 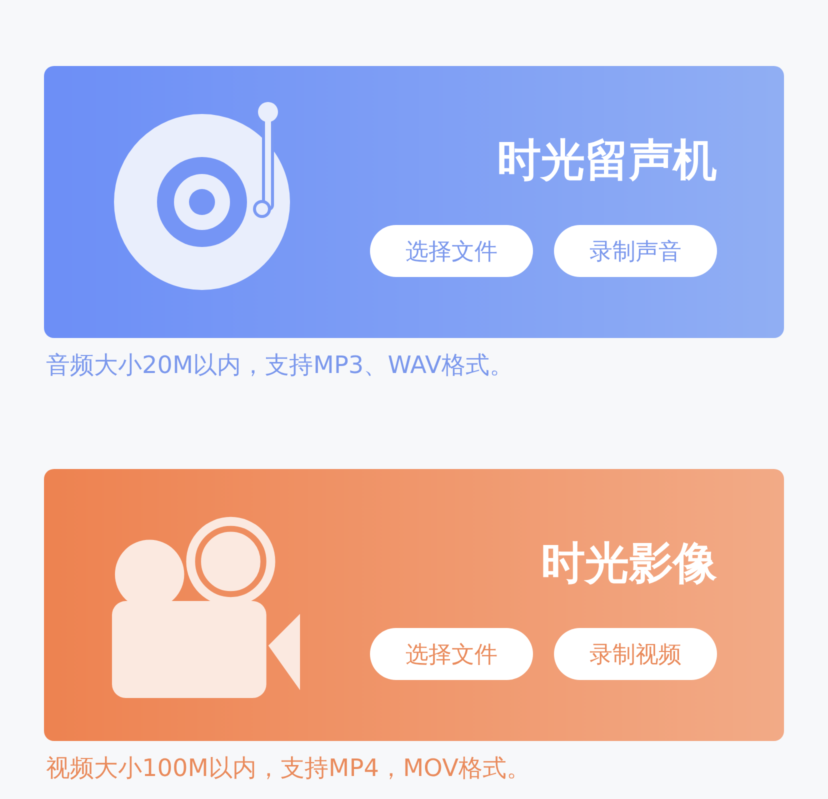 I want to click on action-button: 录制声音, so click(x=635, y=251).